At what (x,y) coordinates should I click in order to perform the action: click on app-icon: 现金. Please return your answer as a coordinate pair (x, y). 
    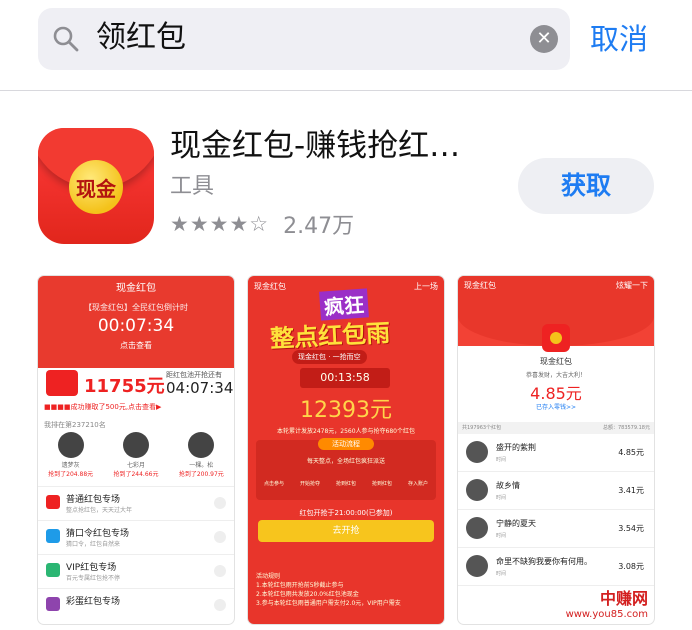
    Looking at the image, I should click on (96, 186).